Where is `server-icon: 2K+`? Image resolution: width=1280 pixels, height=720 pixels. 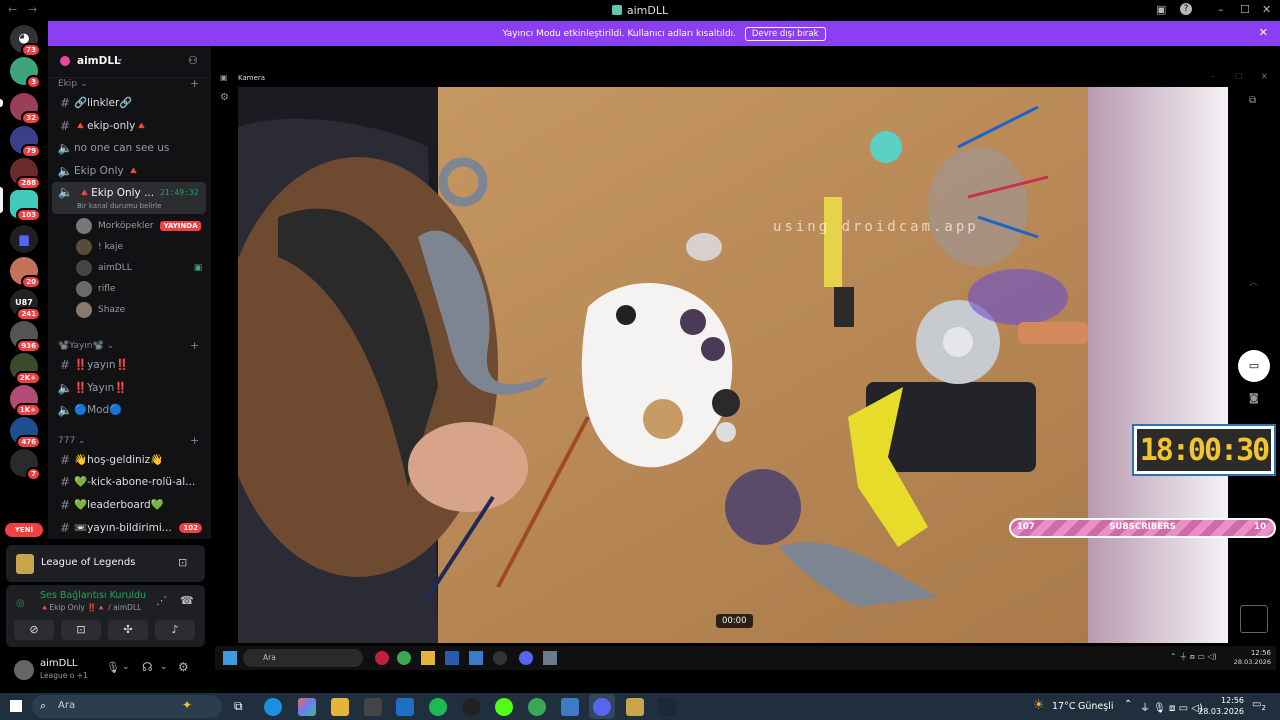
server-icon: 2K+ is located at coordinates (25, 369).